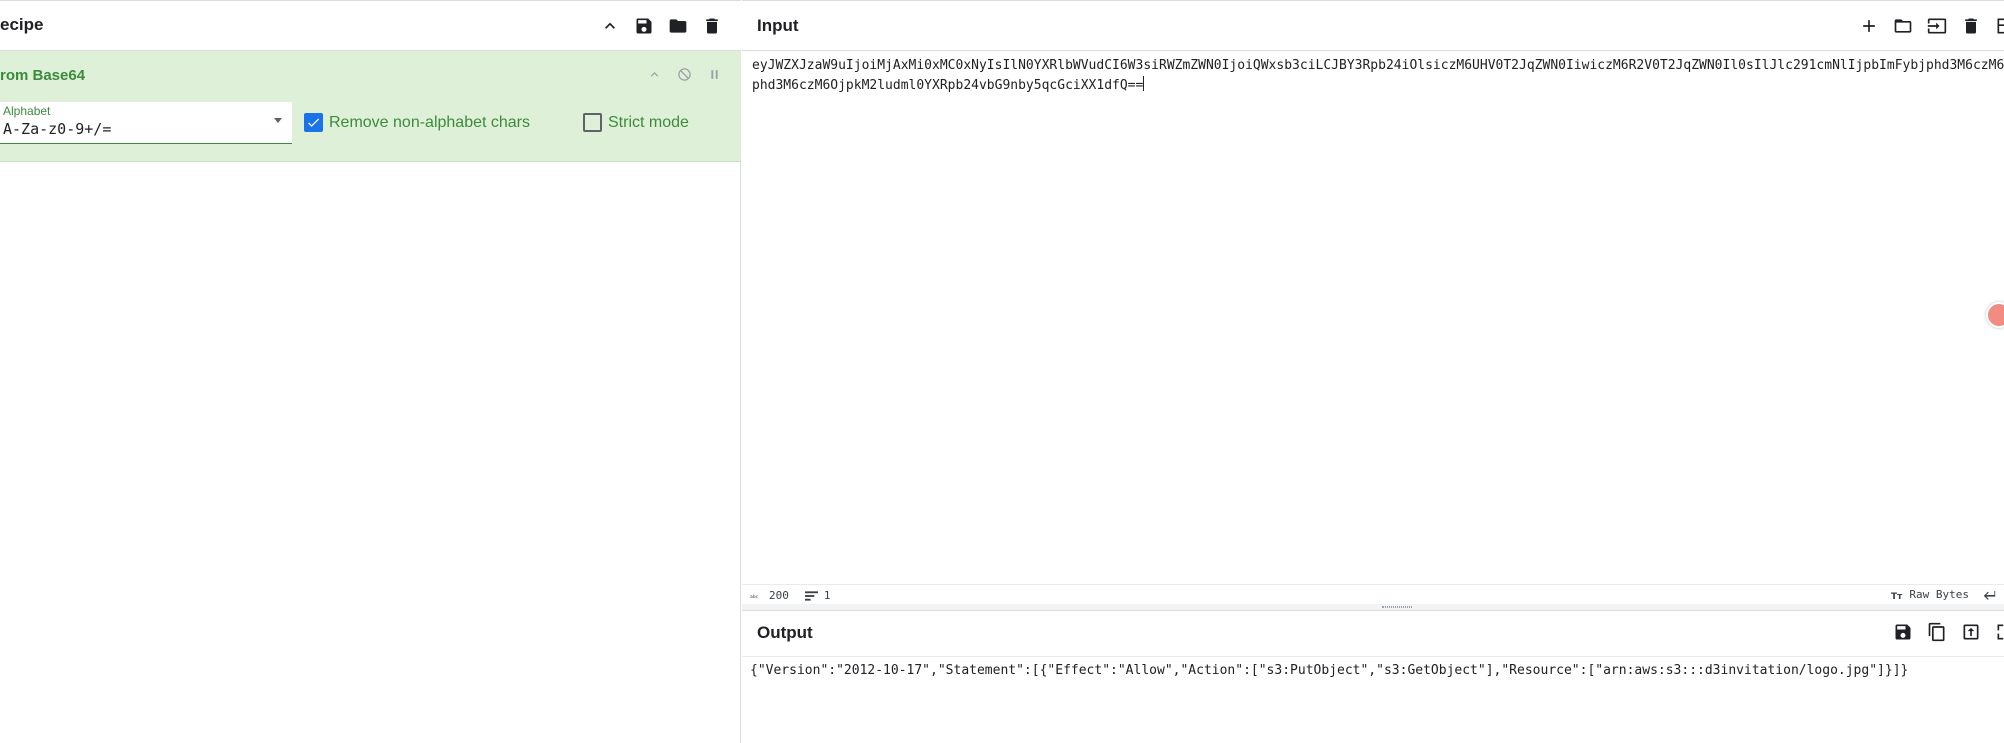  I want to click on strict-mode-option: Strict mode, so click(636, 122).